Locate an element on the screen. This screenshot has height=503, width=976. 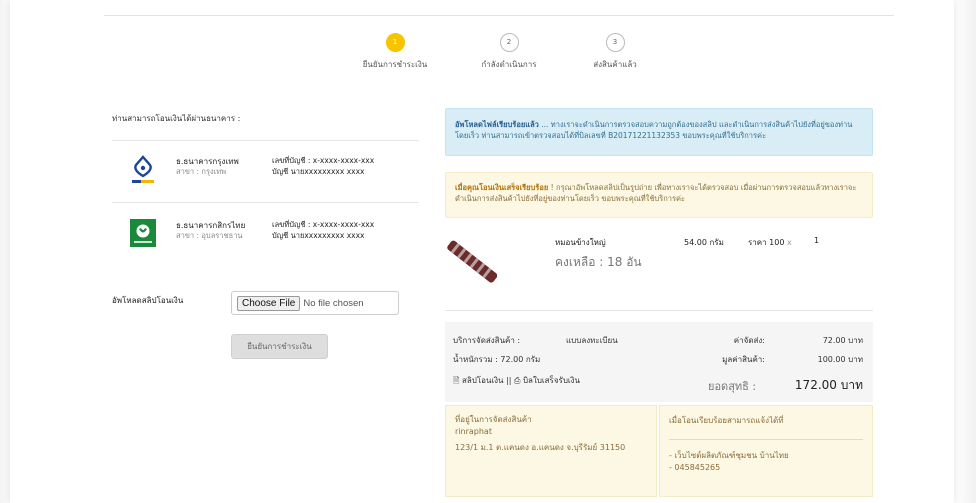
kasikorn-bank-logo is located at coordinates (143, 233).